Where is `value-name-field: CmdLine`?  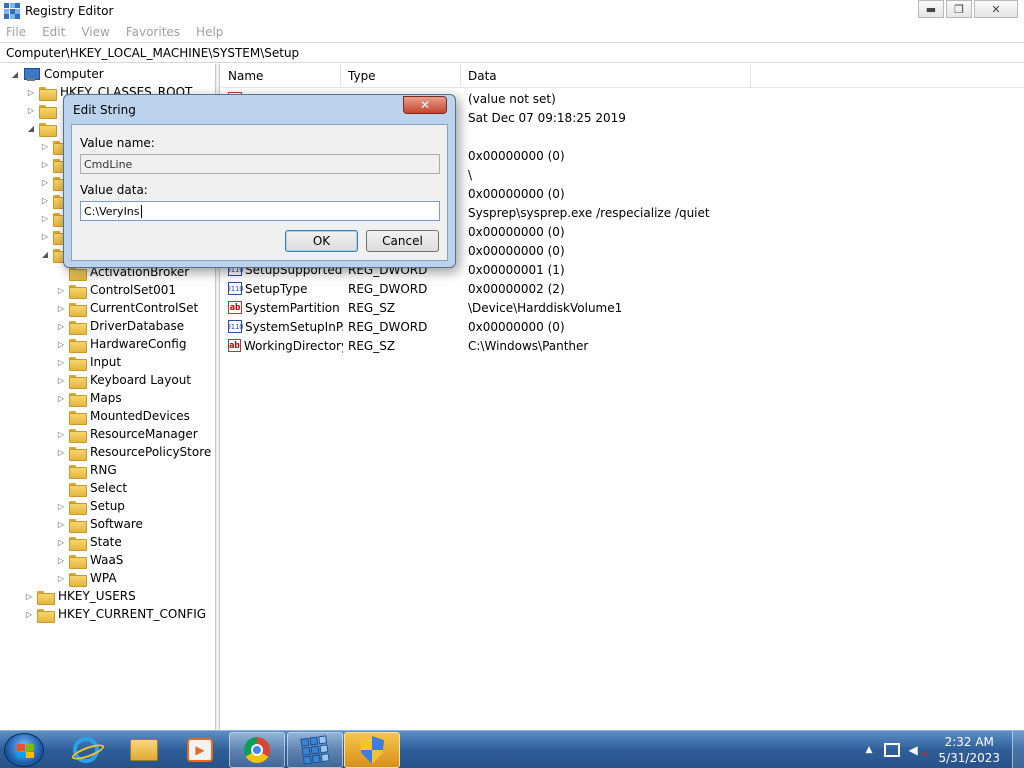 value-name-field: CmdLine is located at coordinates (260, 164).